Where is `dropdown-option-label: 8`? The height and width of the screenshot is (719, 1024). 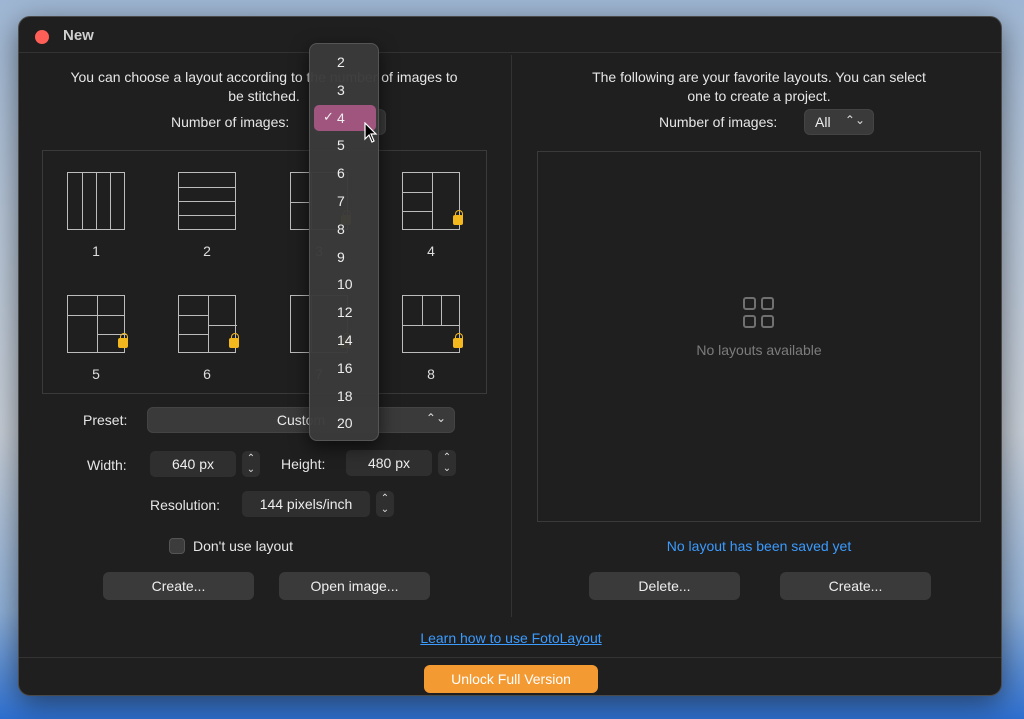 dropdown-option-label: 8 is located at coordinates (341, 228).